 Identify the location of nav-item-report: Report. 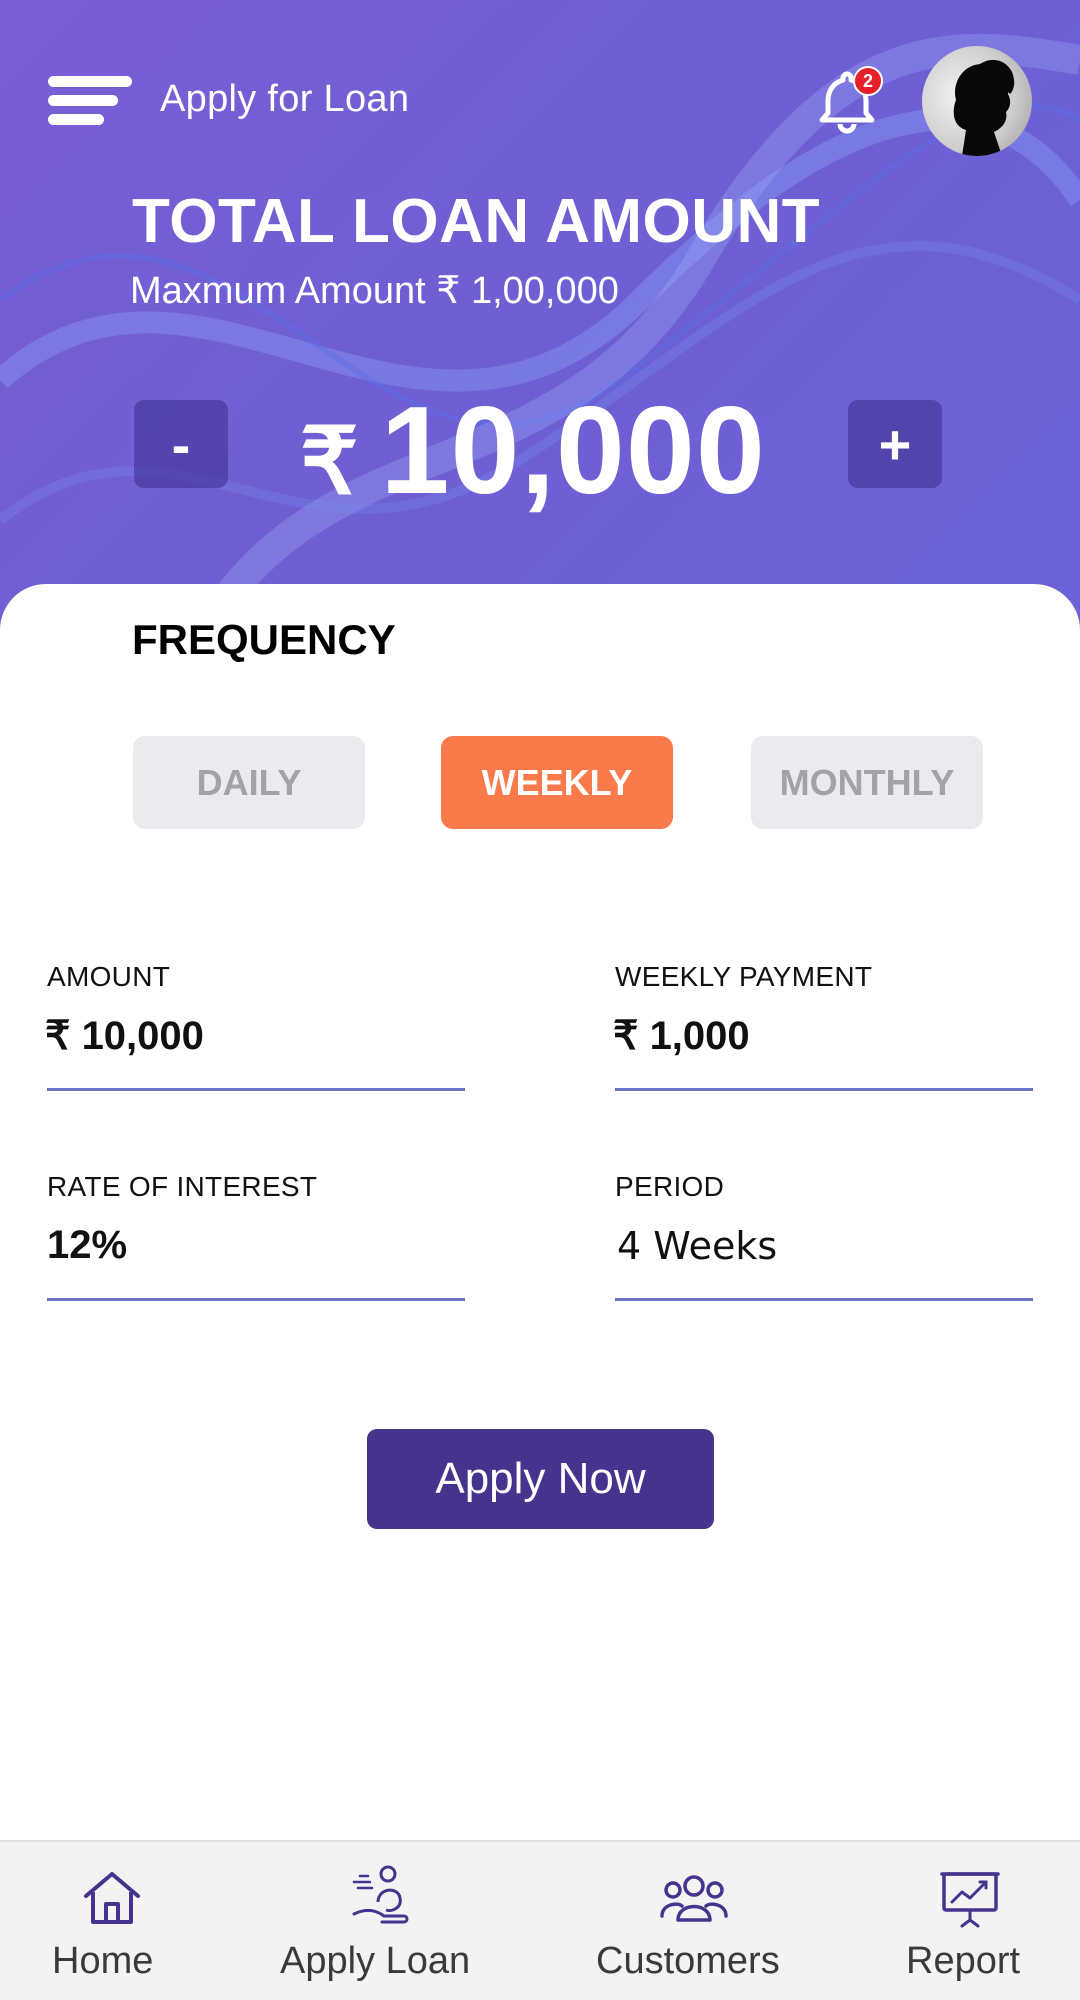
(969, 1921).